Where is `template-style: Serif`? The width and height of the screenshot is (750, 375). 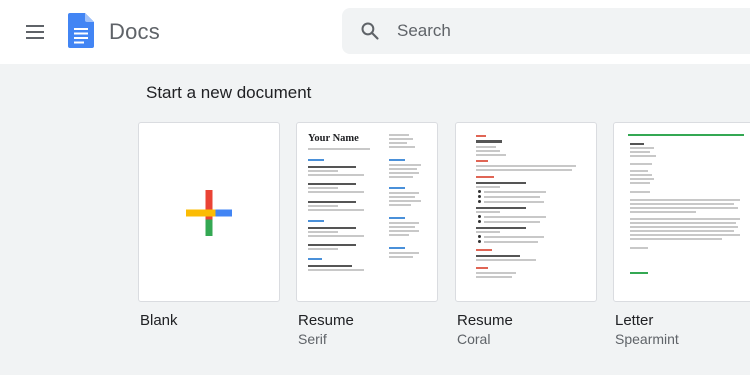 template-style: Serif is located at coordinates (312, 339).